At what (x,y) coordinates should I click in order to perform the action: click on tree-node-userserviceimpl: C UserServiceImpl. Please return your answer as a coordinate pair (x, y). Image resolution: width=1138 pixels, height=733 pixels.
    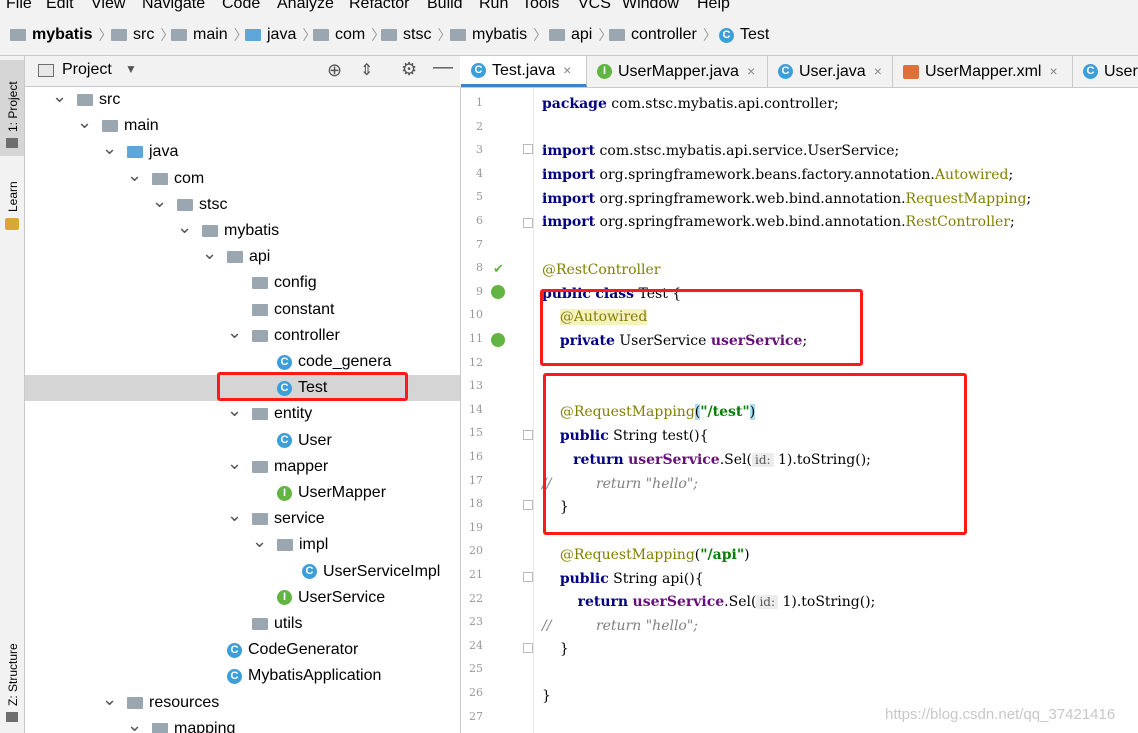
    Looking at the image, I should click on (242, 572).